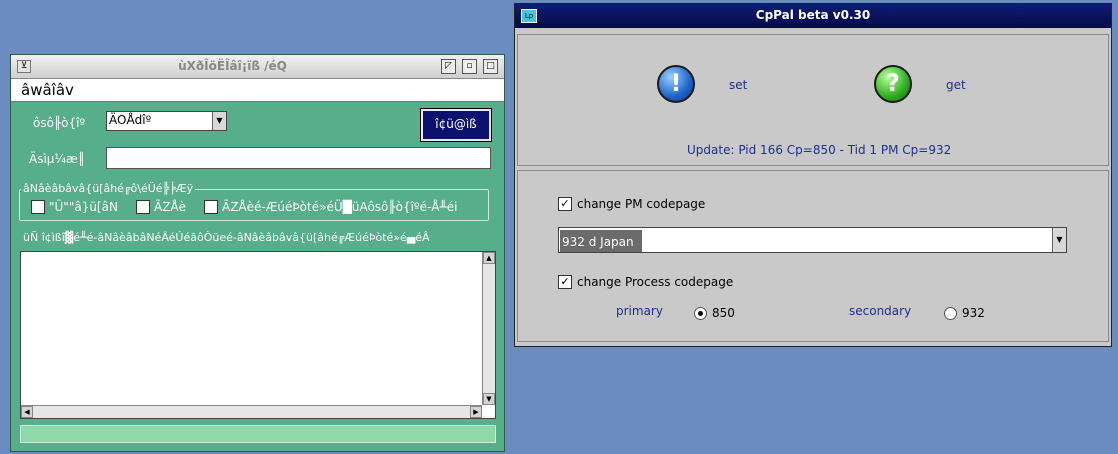  I want to click on status-bar, so click(258, 434).